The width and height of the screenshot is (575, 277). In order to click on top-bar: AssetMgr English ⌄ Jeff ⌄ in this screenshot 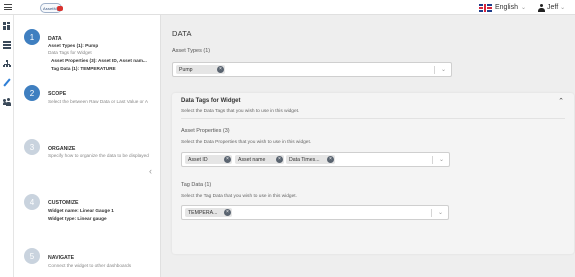, I will do `click(287, 7)`.